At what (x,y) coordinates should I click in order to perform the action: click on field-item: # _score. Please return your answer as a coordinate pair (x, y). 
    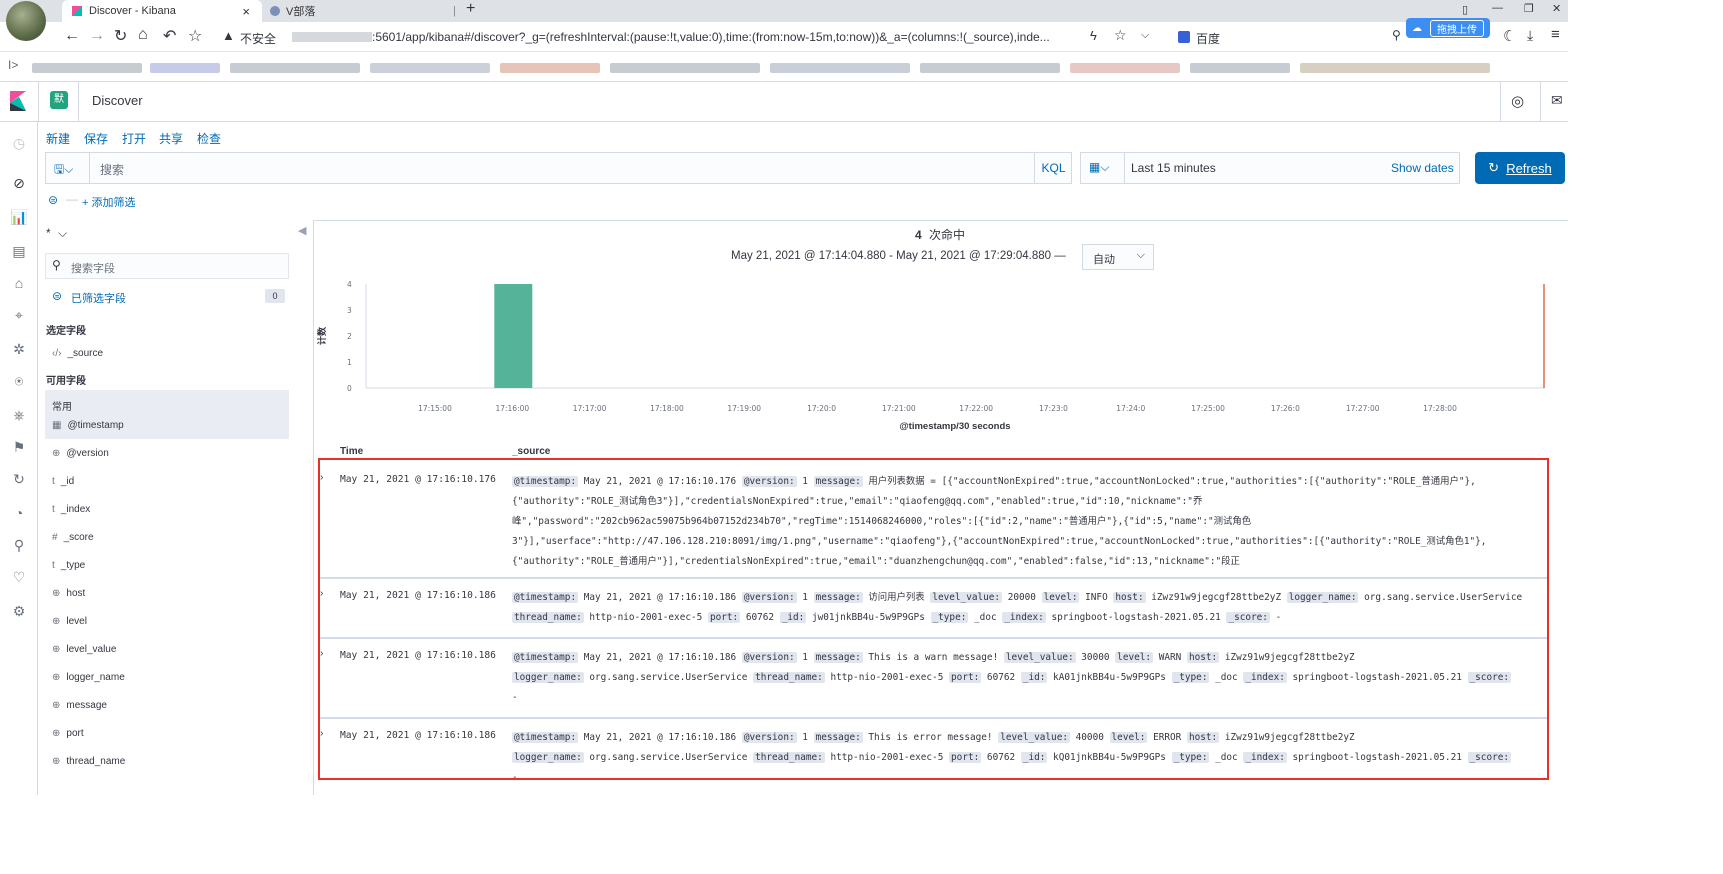
    Looking at the image, I should click on (73, 537).